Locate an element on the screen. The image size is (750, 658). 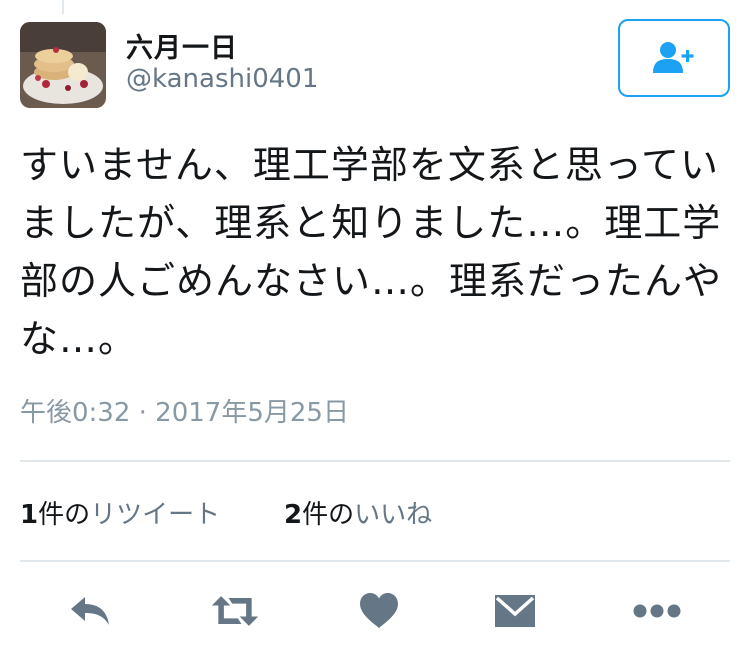
tweet-text-line: すいません、理工学部を文系と思ってい is located at coordinates (369, 165).